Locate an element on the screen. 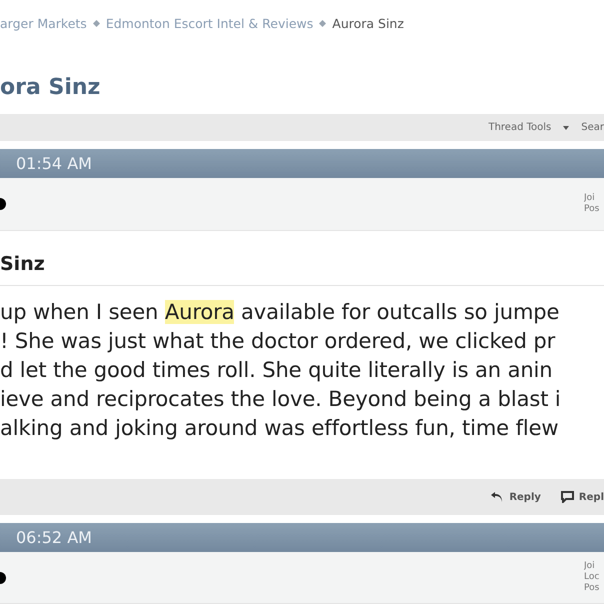 The height and width of the screenshot is (604, 604). caret-icon is located at coordinates (566, 128).